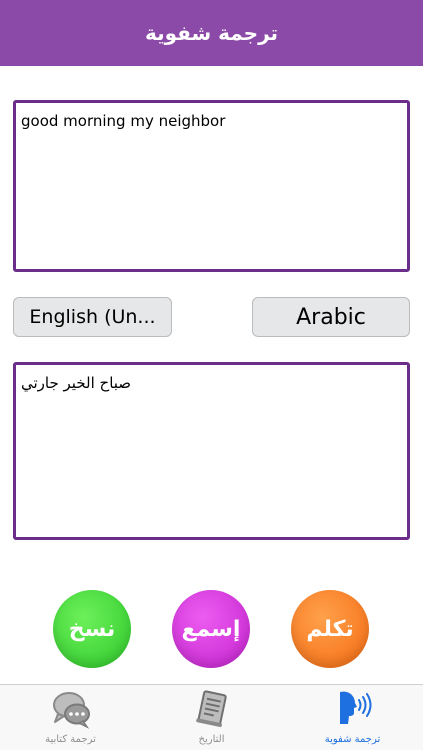 This screenshot has height=750, width=423. I want to click on copy-button-label: نسخ, so click(92, 629).